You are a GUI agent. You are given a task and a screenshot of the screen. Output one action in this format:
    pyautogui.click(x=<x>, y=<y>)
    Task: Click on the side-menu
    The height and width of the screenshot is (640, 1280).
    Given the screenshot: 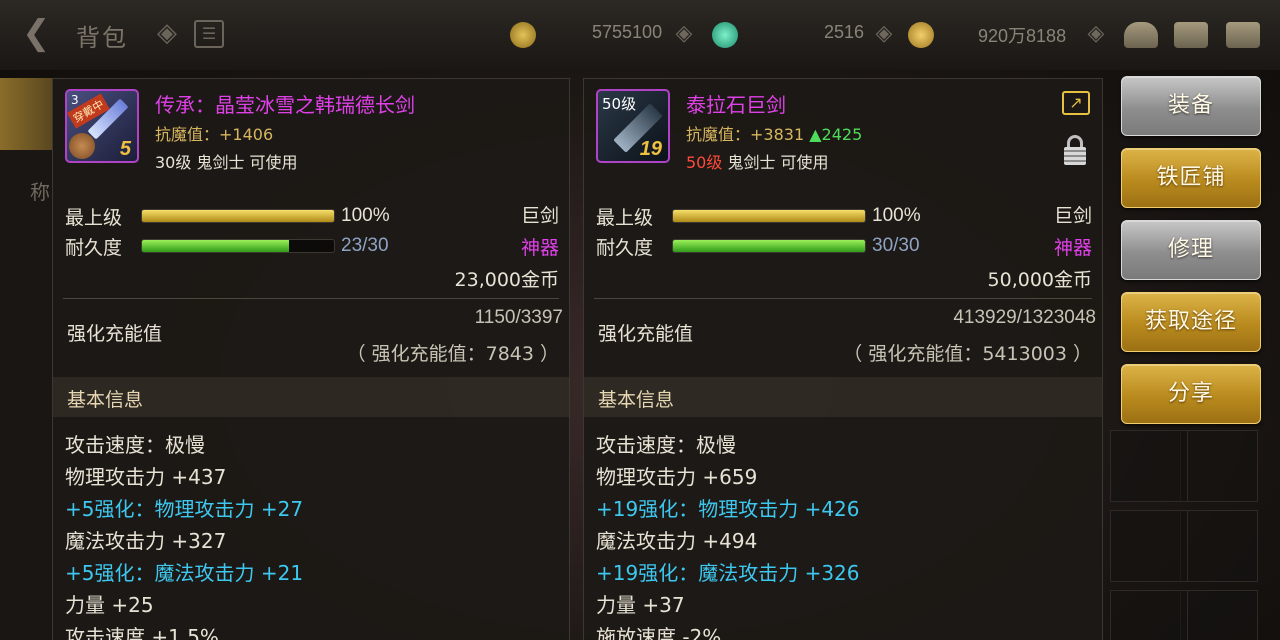 What is the action you would take?
    pyautogui.click(x=26, y=359)
    